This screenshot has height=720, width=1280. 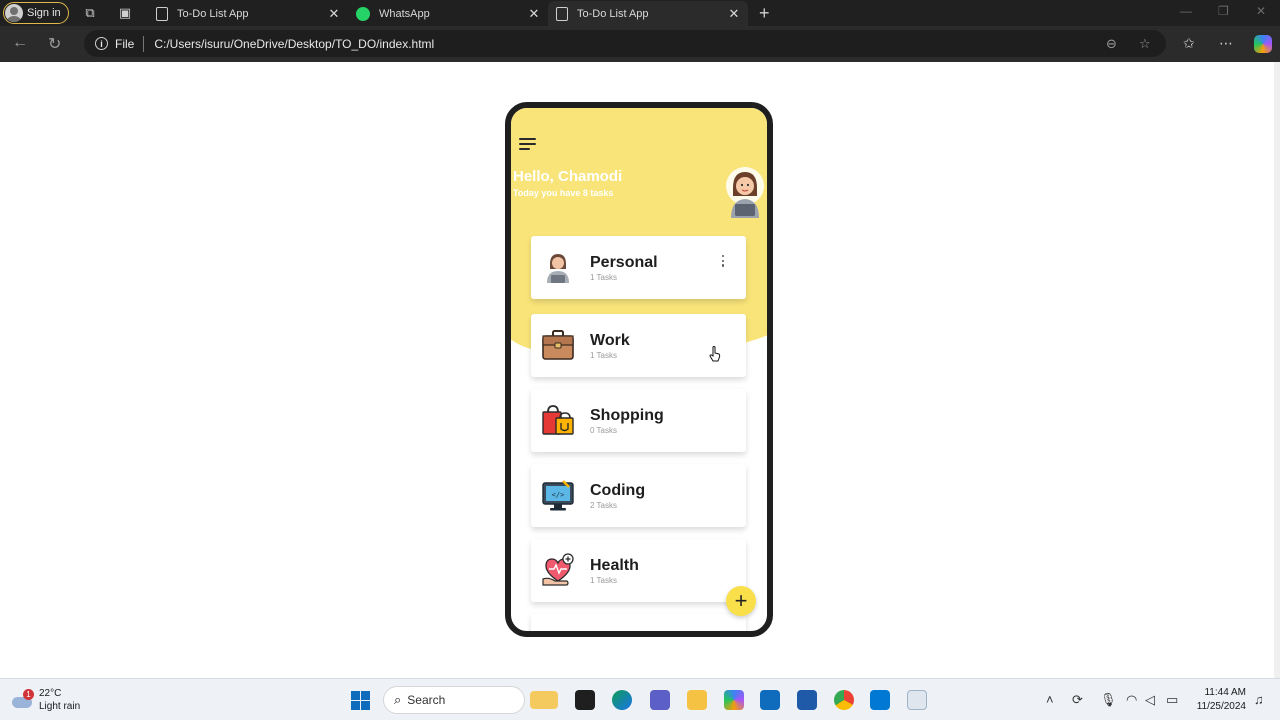 I want to click on category-name: Coding, so click(x=618, y=490).